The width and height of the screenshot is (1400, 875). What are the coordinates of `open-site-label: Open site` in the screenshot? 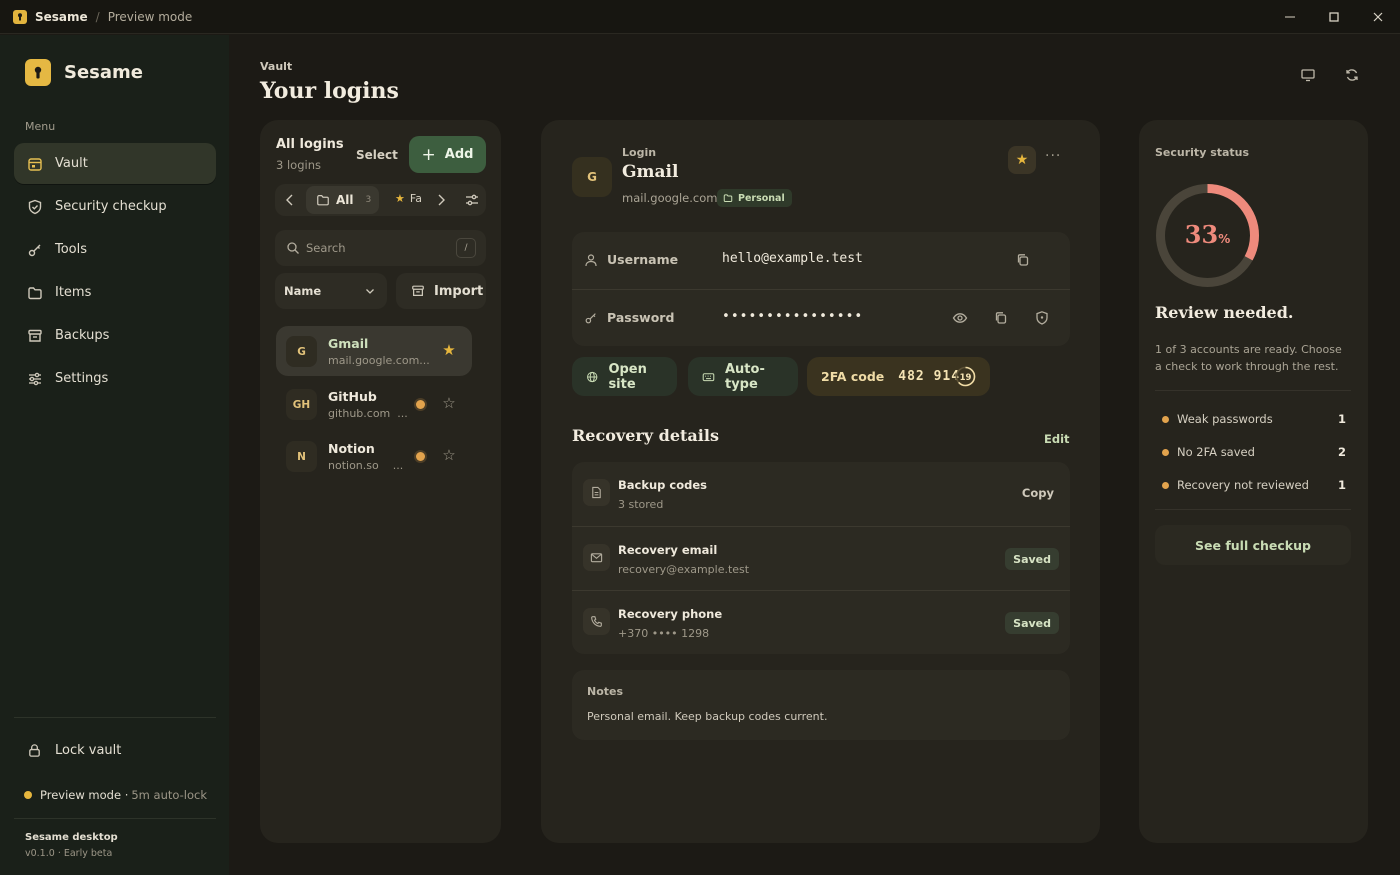 It's located at (627, 376).